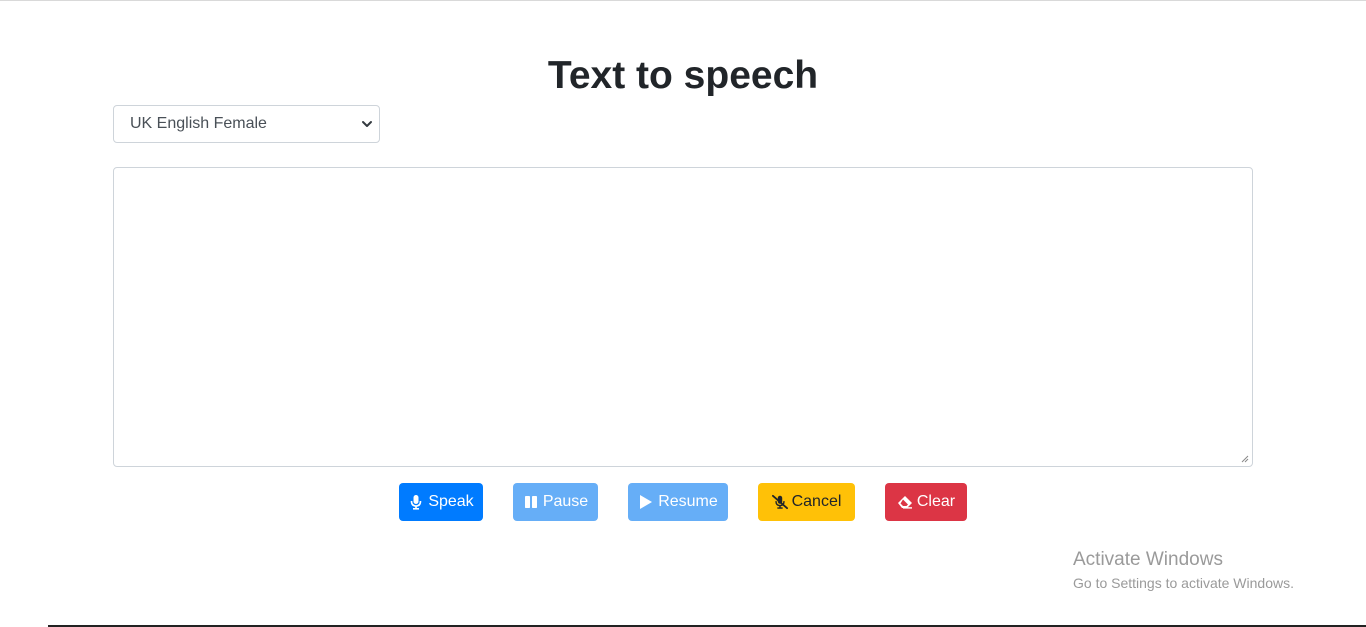 Image resolution: width=1366 pixels, height=627 pixels. What do you see at coordinates (531, 502) in the screenshot?
I see `pause-icon` at bounding box center [531, 502].